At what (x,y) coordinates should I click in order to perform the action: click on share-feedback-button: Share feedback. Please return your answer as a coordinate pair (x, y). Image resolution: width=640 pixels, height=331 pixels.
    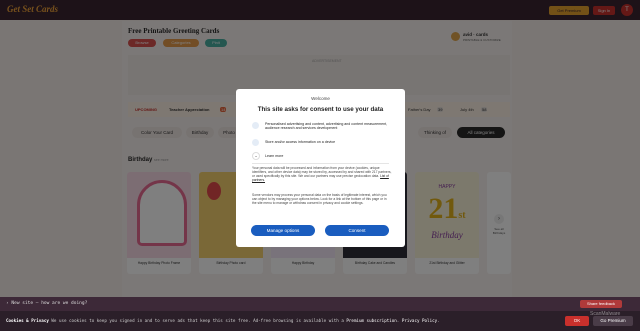
    Looking at the image, I should click on (601, 304).